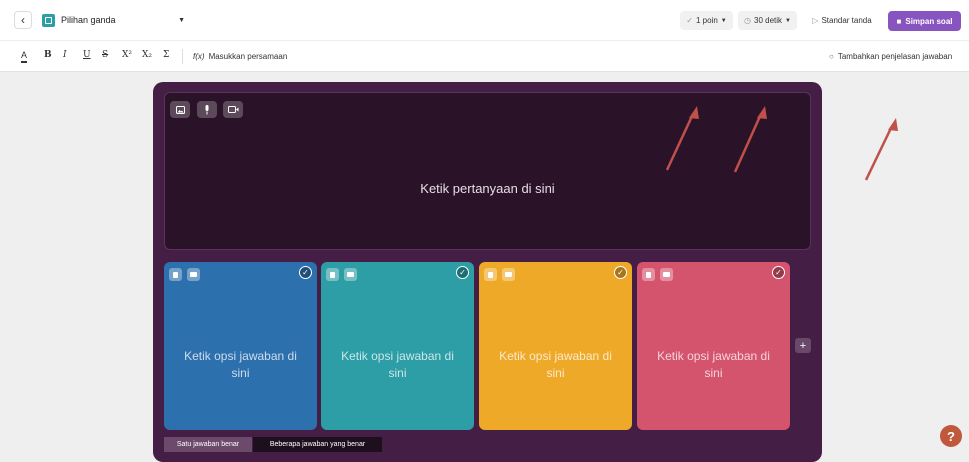 The width and height of the screenshot is (969, 462). I want to click on clock-icon: ◷, so click(747, 20).